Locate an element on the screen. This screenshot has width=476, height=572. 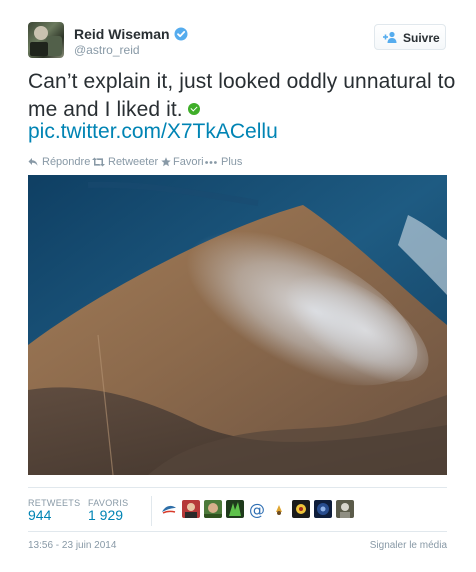
retweet-action: Retweeter is located at coordinates (125, 163).